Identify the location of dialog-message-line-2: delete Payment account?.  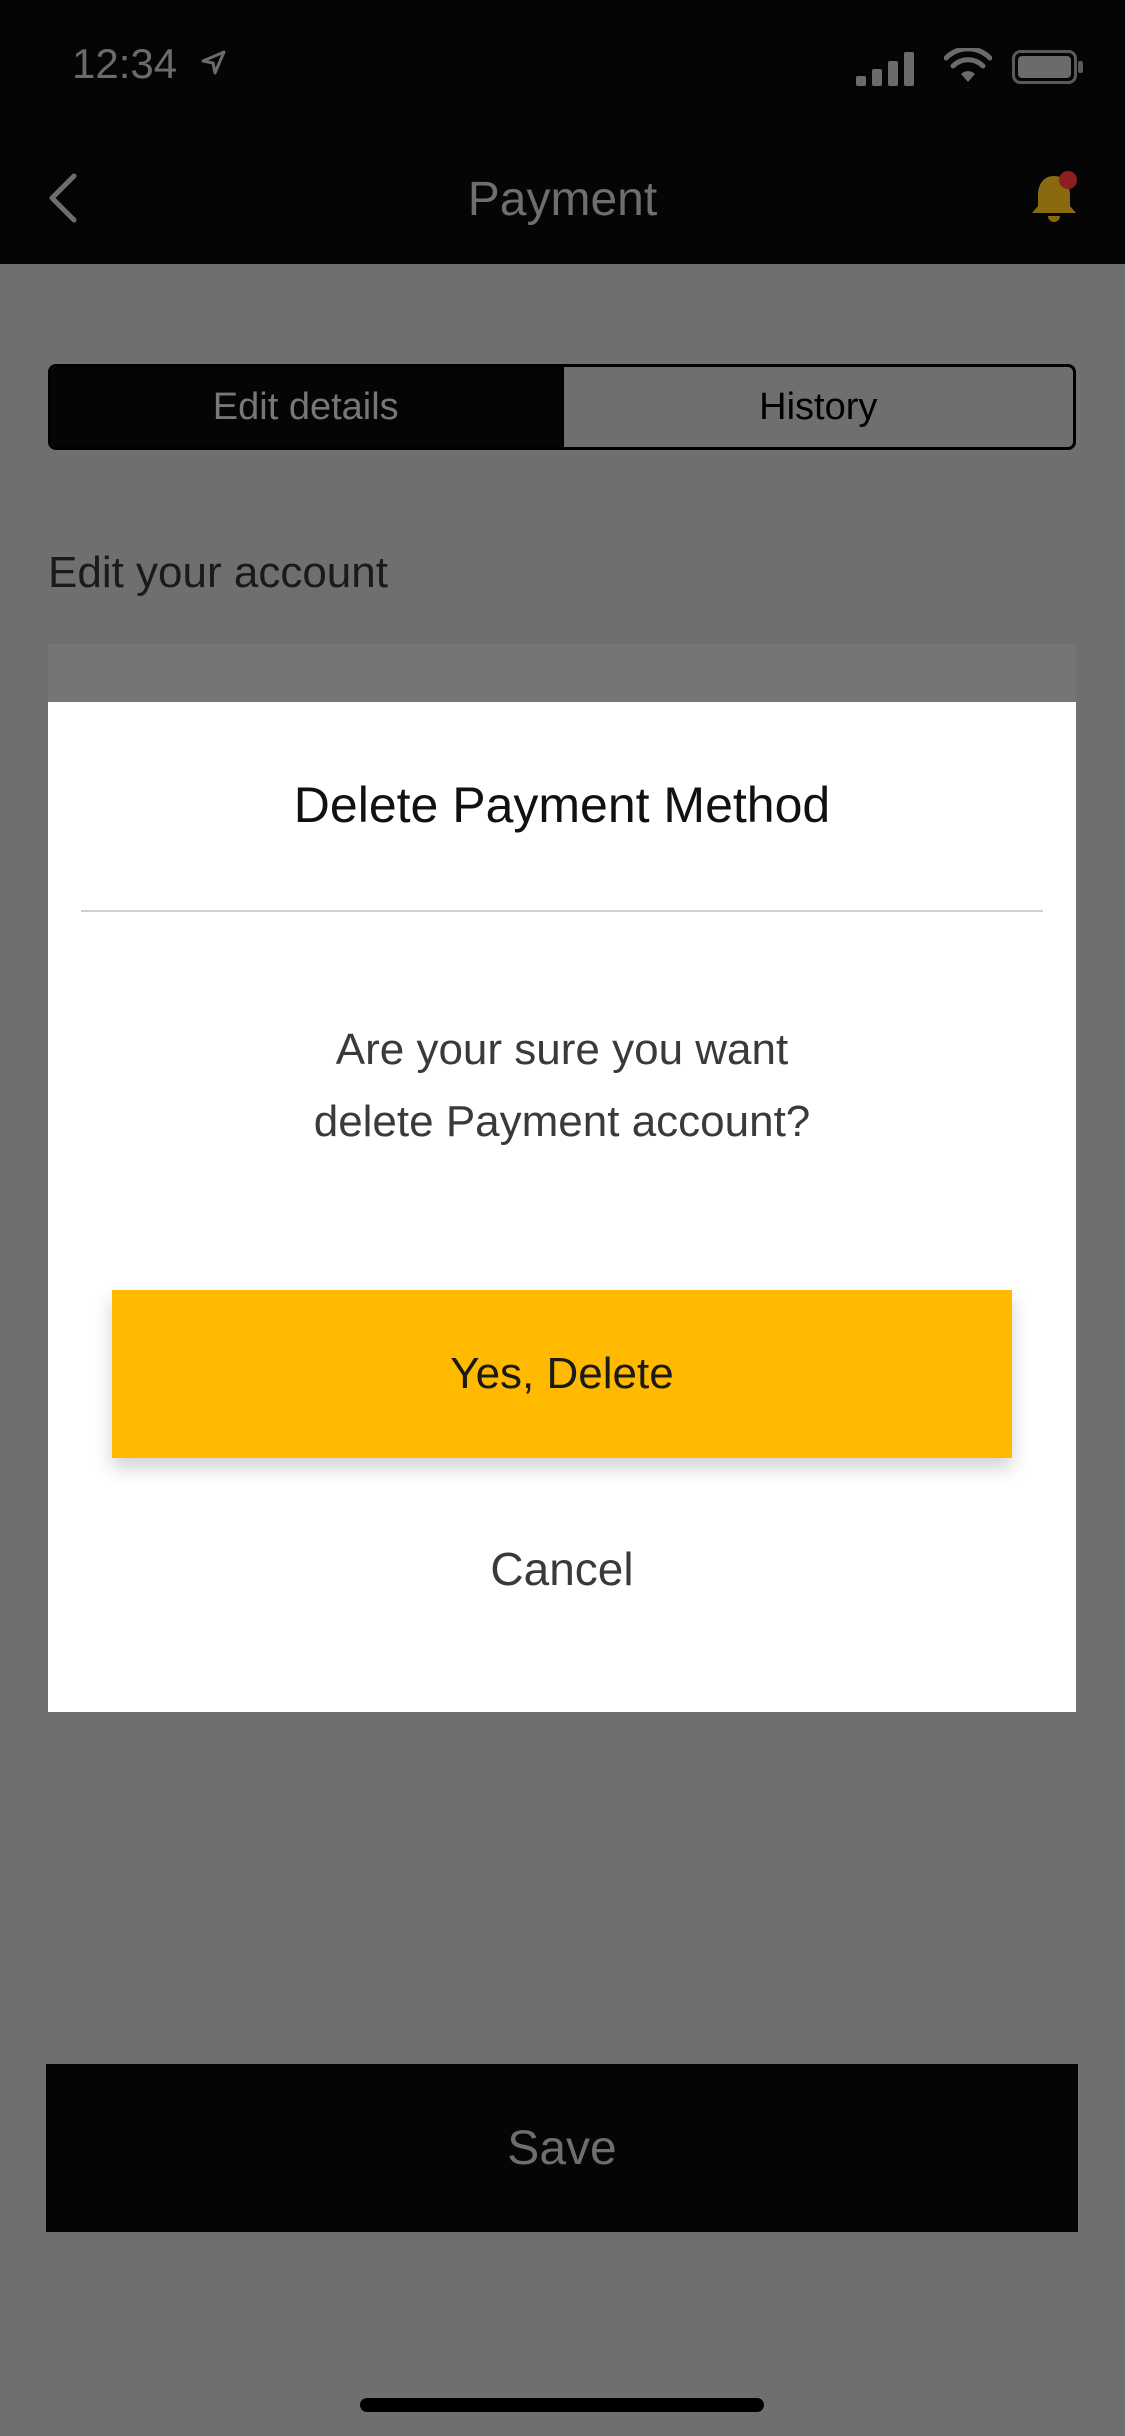
(562, 1121).